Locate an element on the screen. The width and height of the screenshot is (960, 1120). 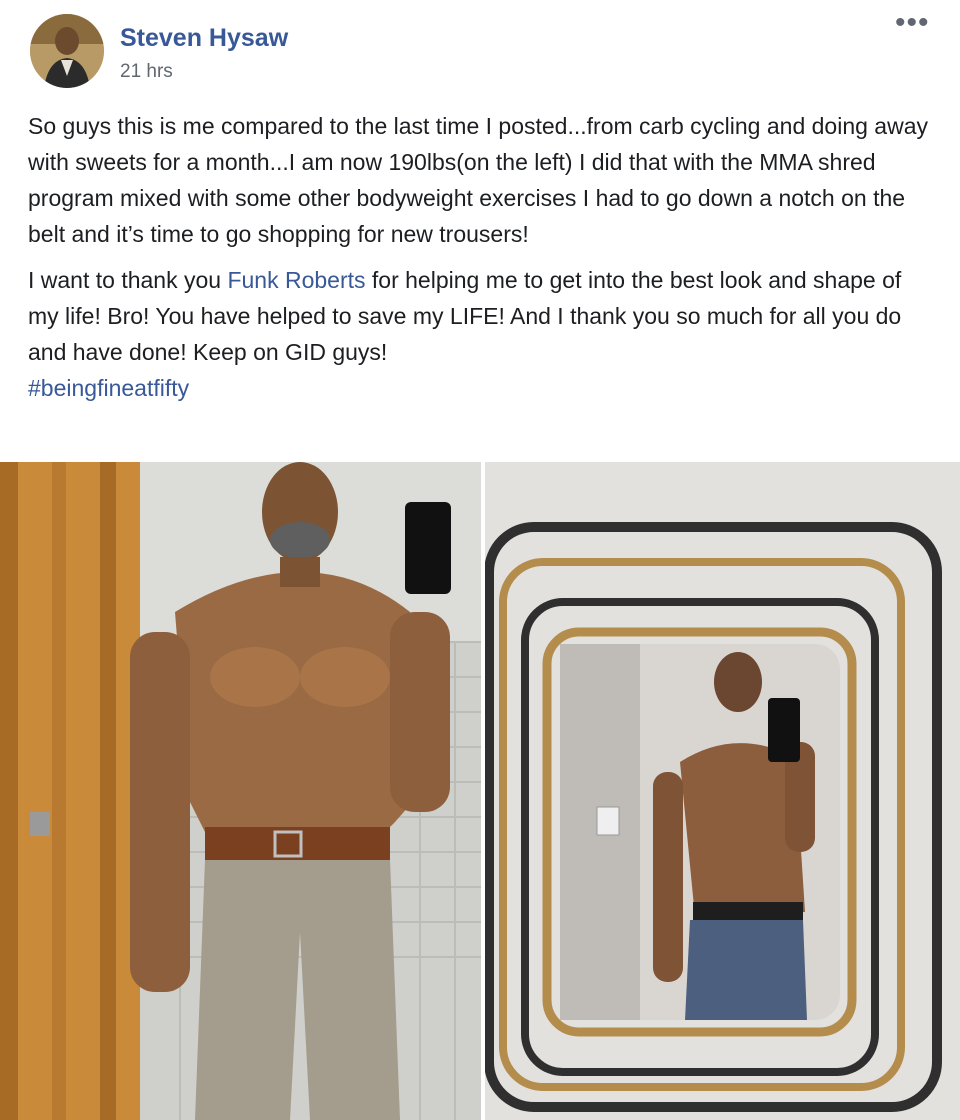
post-timestamp: 21 hrs is located at coordinates (146, 72).